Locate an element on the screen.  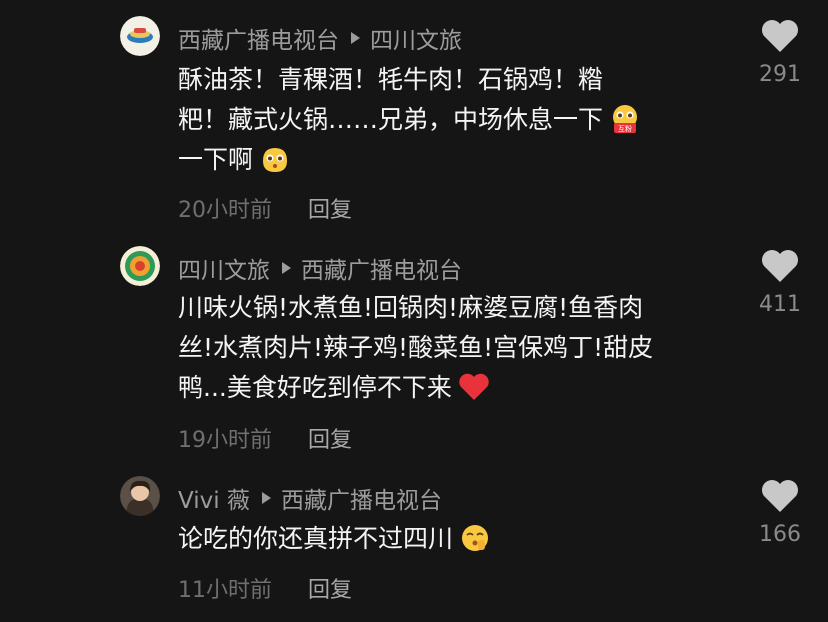
comment-line: 川味火锅!水煮鱼!回锅肉!麻婆豆腐!鱼香肉 is located at coordinates (411, 307).